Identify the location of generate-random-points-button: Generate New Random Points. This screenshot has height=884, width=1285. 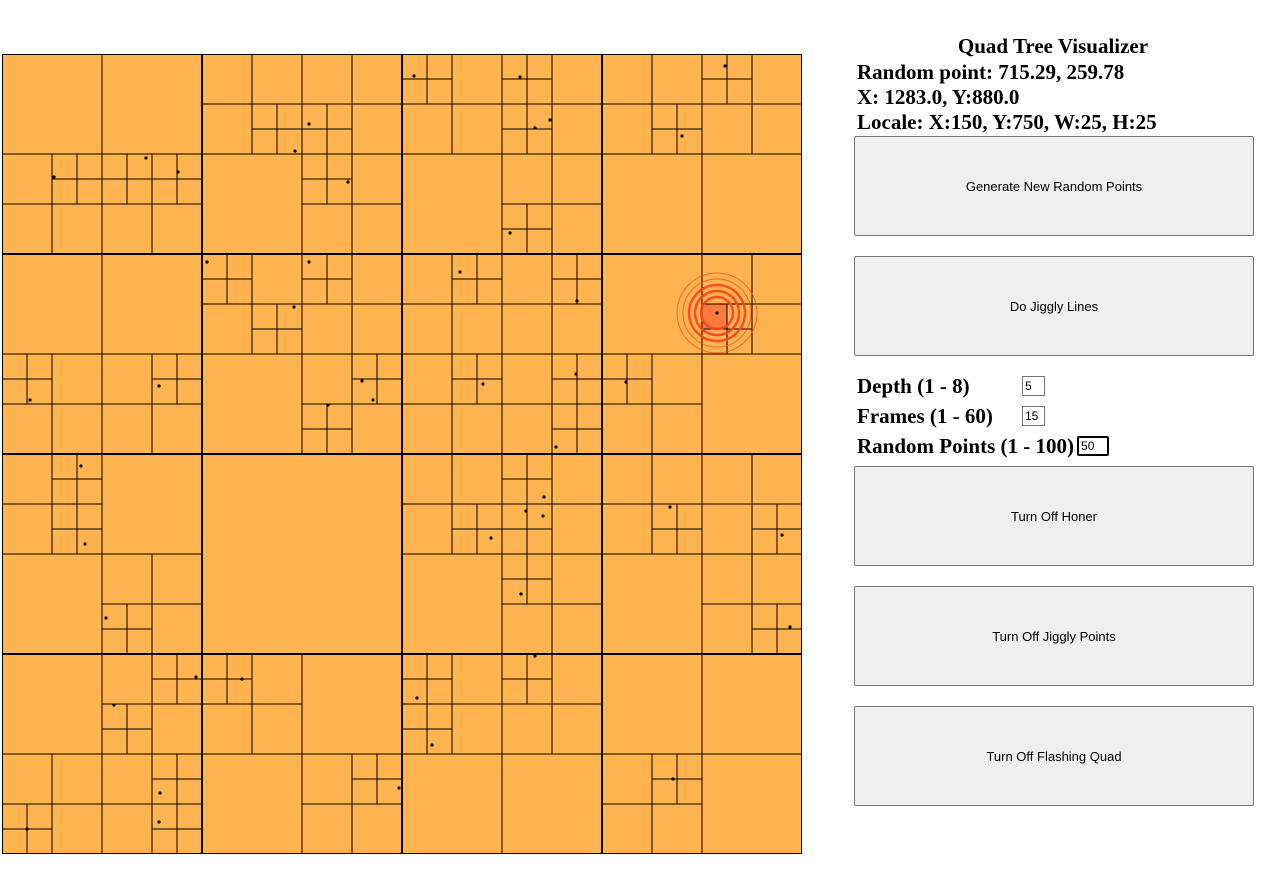
(1054, 186).